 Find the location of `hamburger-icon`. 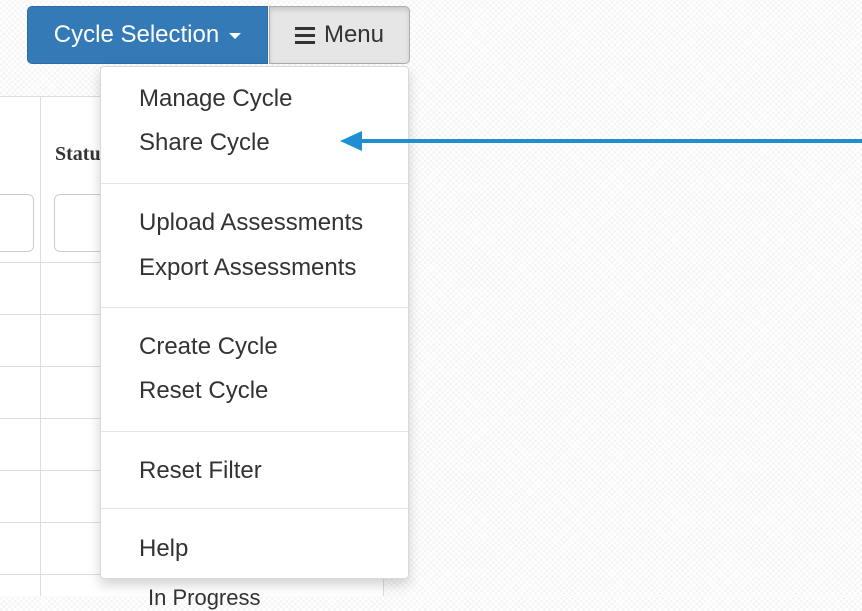

hamburger-icon is located at coordinates (304, 35).